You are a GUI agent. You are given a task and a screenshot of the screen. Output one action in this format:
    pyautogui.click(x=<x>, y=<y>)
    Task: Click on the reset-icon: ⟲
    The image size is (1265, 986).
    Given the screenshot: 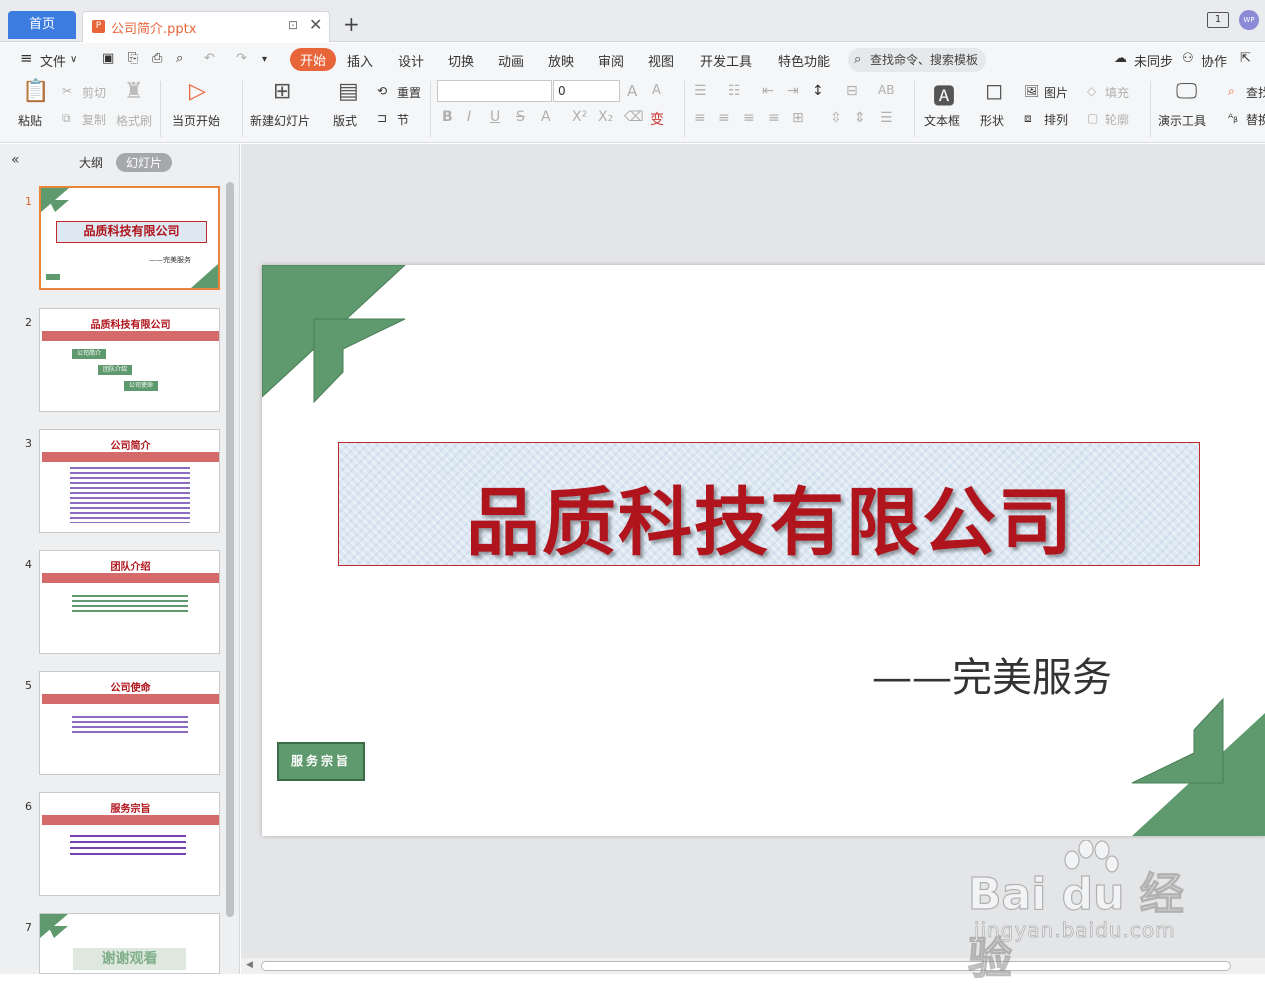 What is the action you would take?
    pyautogui.click(x=382, y=91)
    